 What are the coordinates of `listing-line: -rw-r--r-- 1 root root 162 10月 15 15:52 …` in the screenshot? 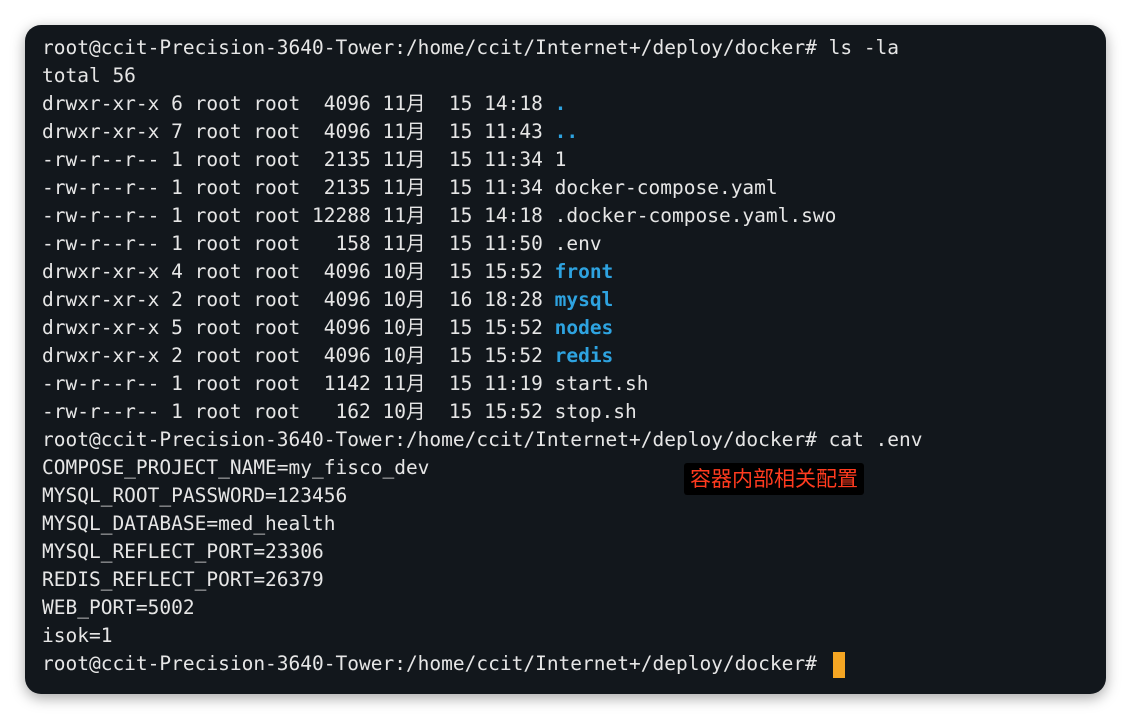 It's located at (482, 412).